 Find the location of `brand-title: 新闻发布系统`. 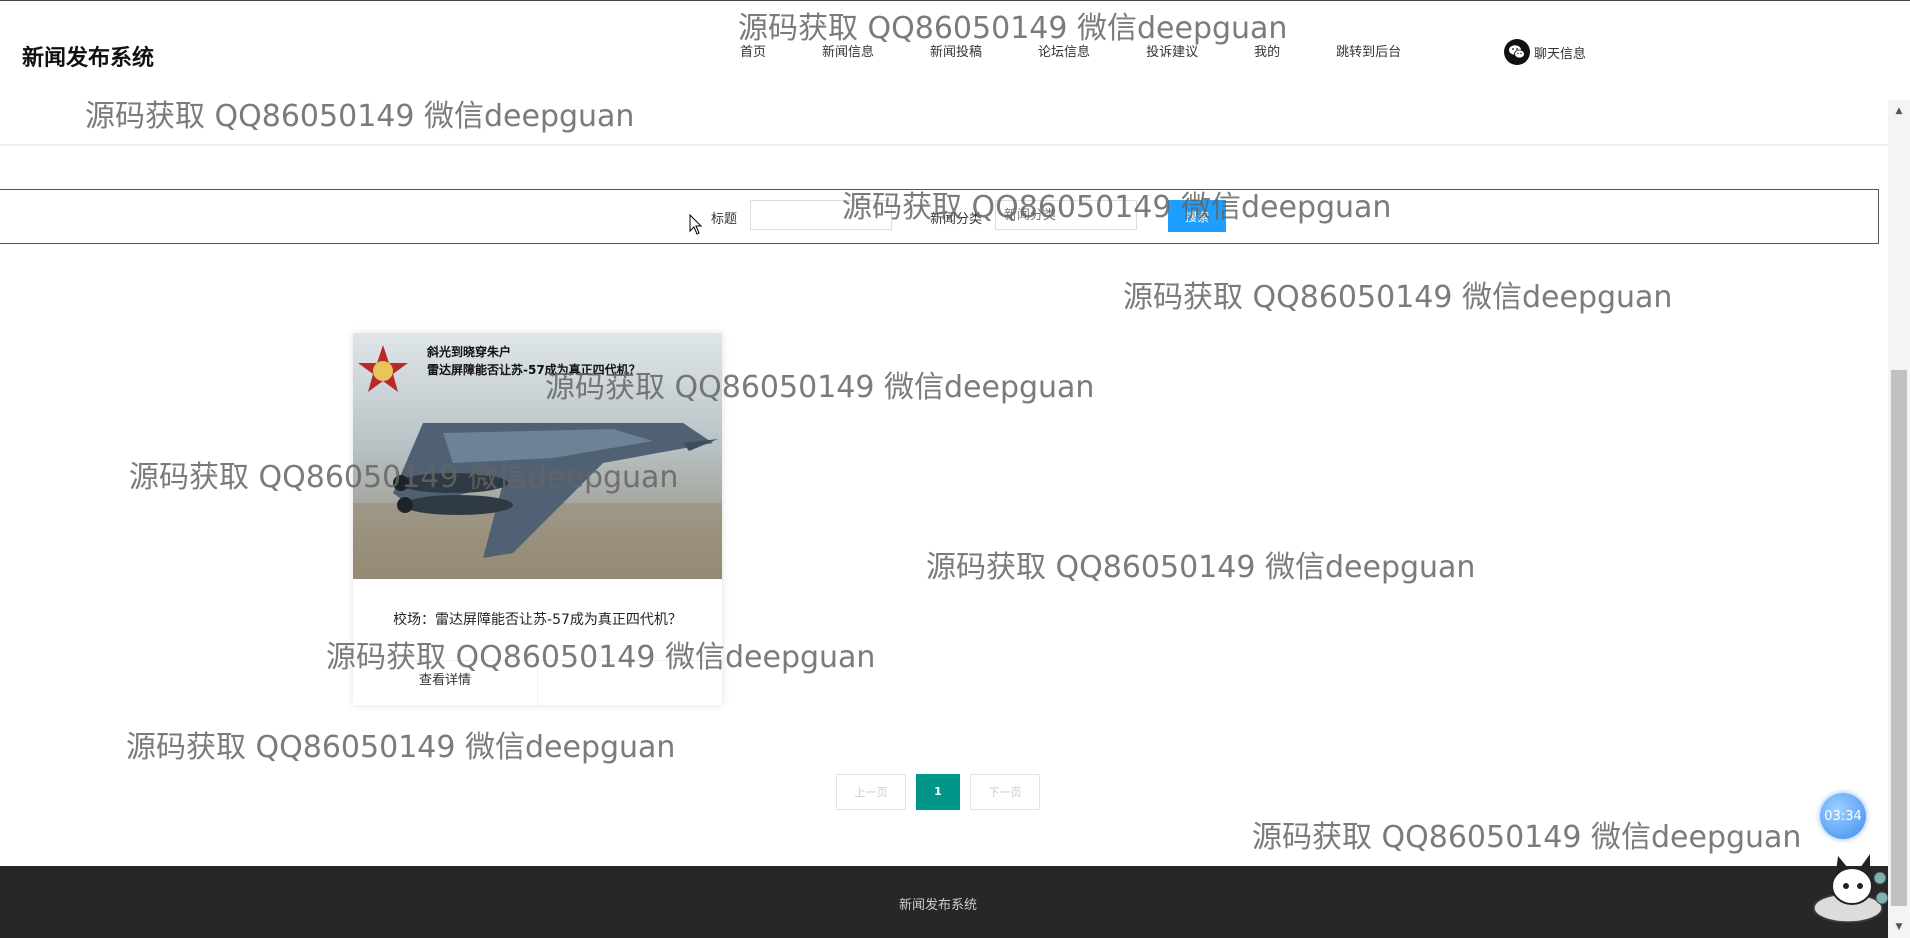

brand-title: 新闻发布系统 is located at coordinates (88, 56).